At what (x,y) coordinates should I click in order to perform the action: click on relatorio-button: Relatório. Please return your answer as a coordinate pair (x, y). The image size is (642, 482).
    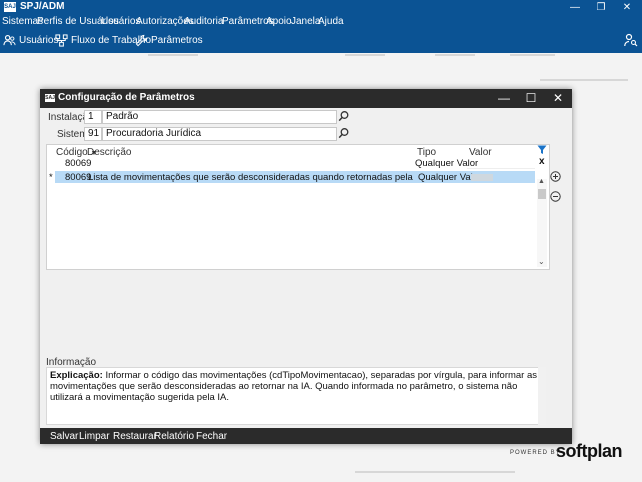
    Looking at the image, I should click on (174, 436).